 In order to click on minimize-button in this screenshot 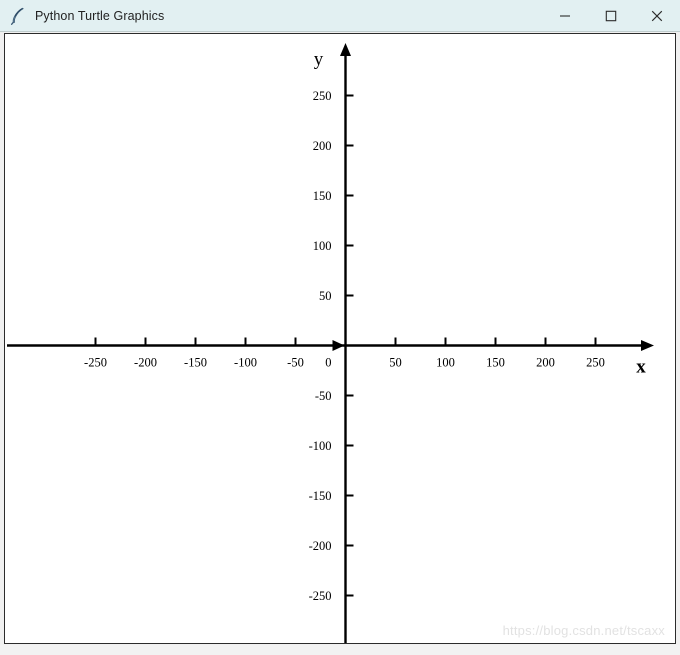, I will do `click(565, 15)`.